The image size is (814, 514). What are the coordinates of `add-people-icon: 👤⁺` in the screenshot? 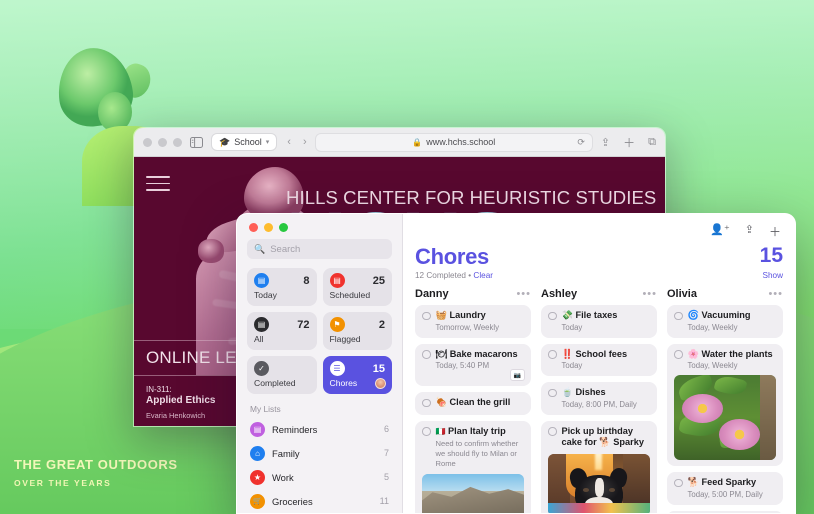 It's located at (720, 231).